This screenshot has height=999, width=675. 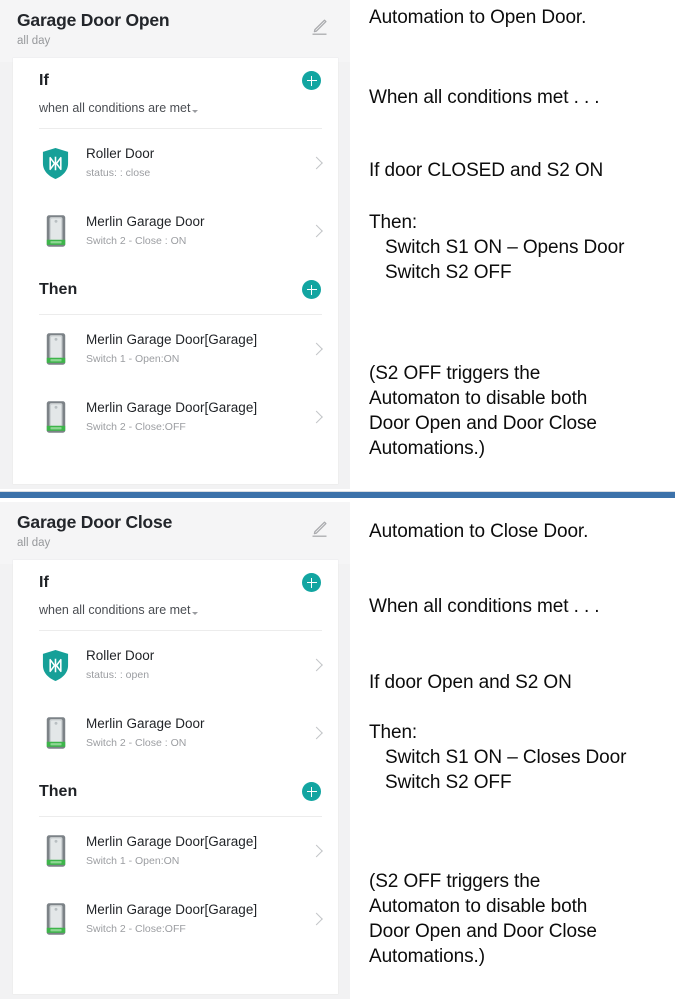 What do you see at coordinates (175, 31) in the screenshot?
I see `automation-header-open: Garage Door Open all day` at bounding box center [175, 31].